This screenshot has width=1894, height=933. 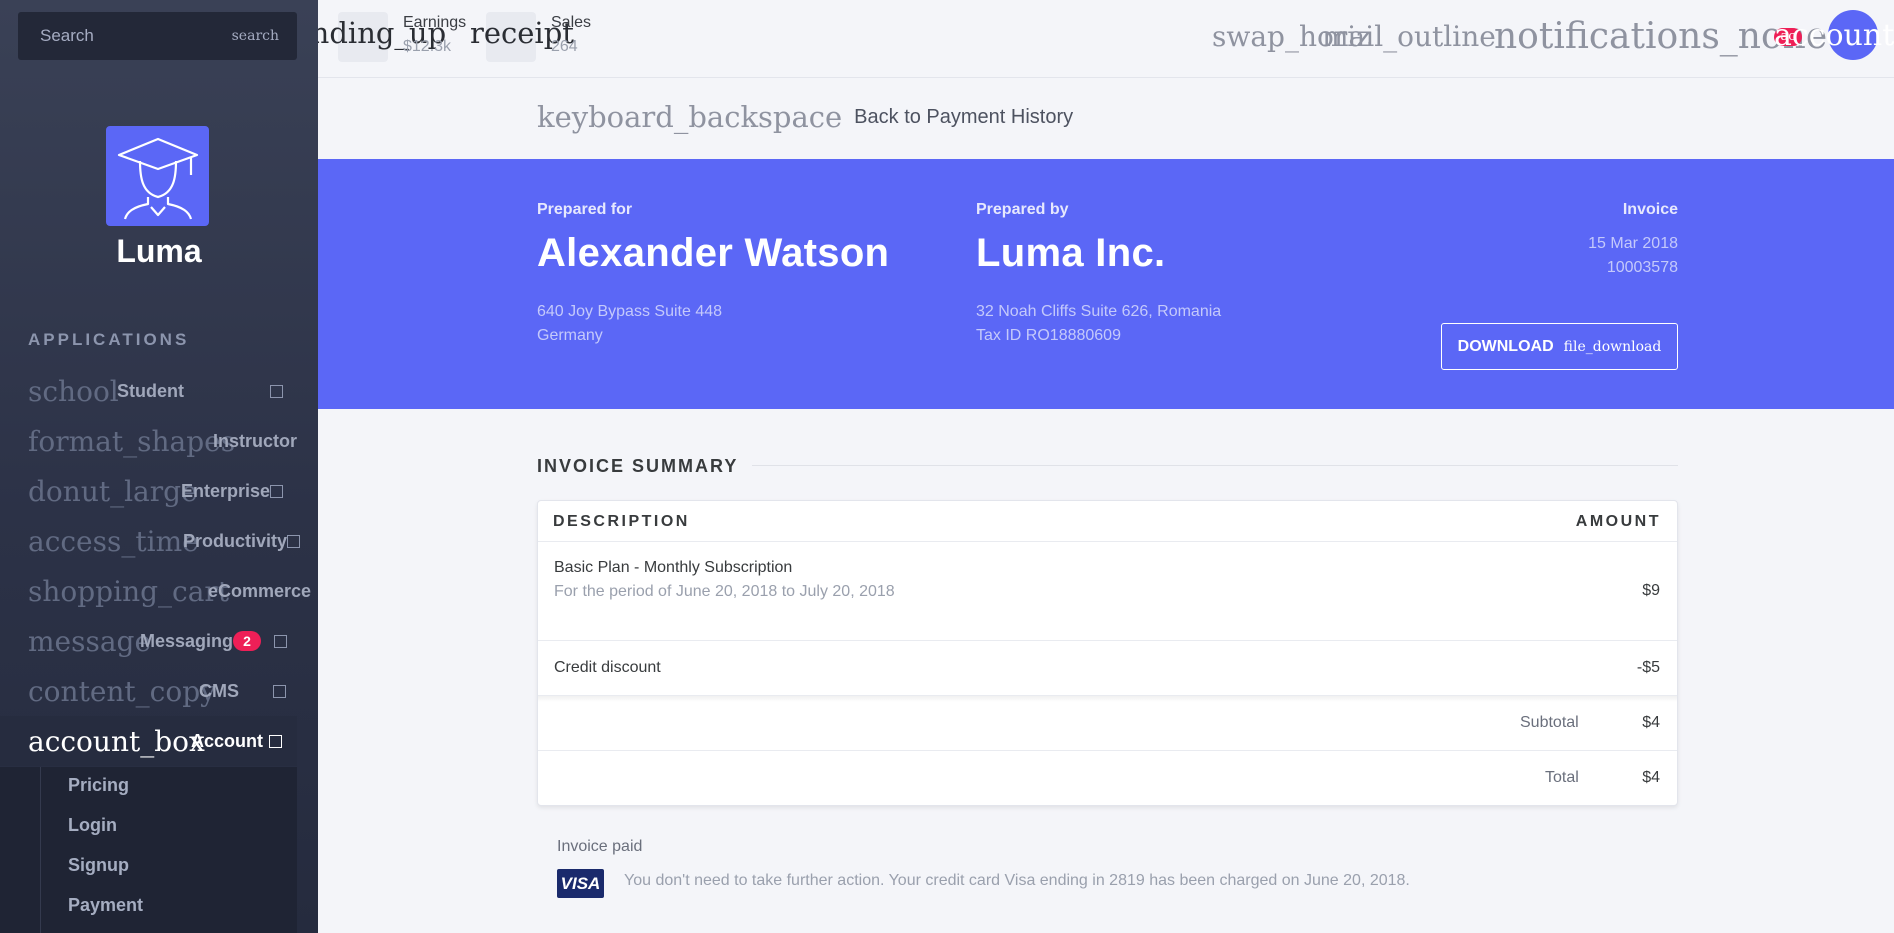 I want to click on line-item-title: Credit discount, so click(x=607, y=667).